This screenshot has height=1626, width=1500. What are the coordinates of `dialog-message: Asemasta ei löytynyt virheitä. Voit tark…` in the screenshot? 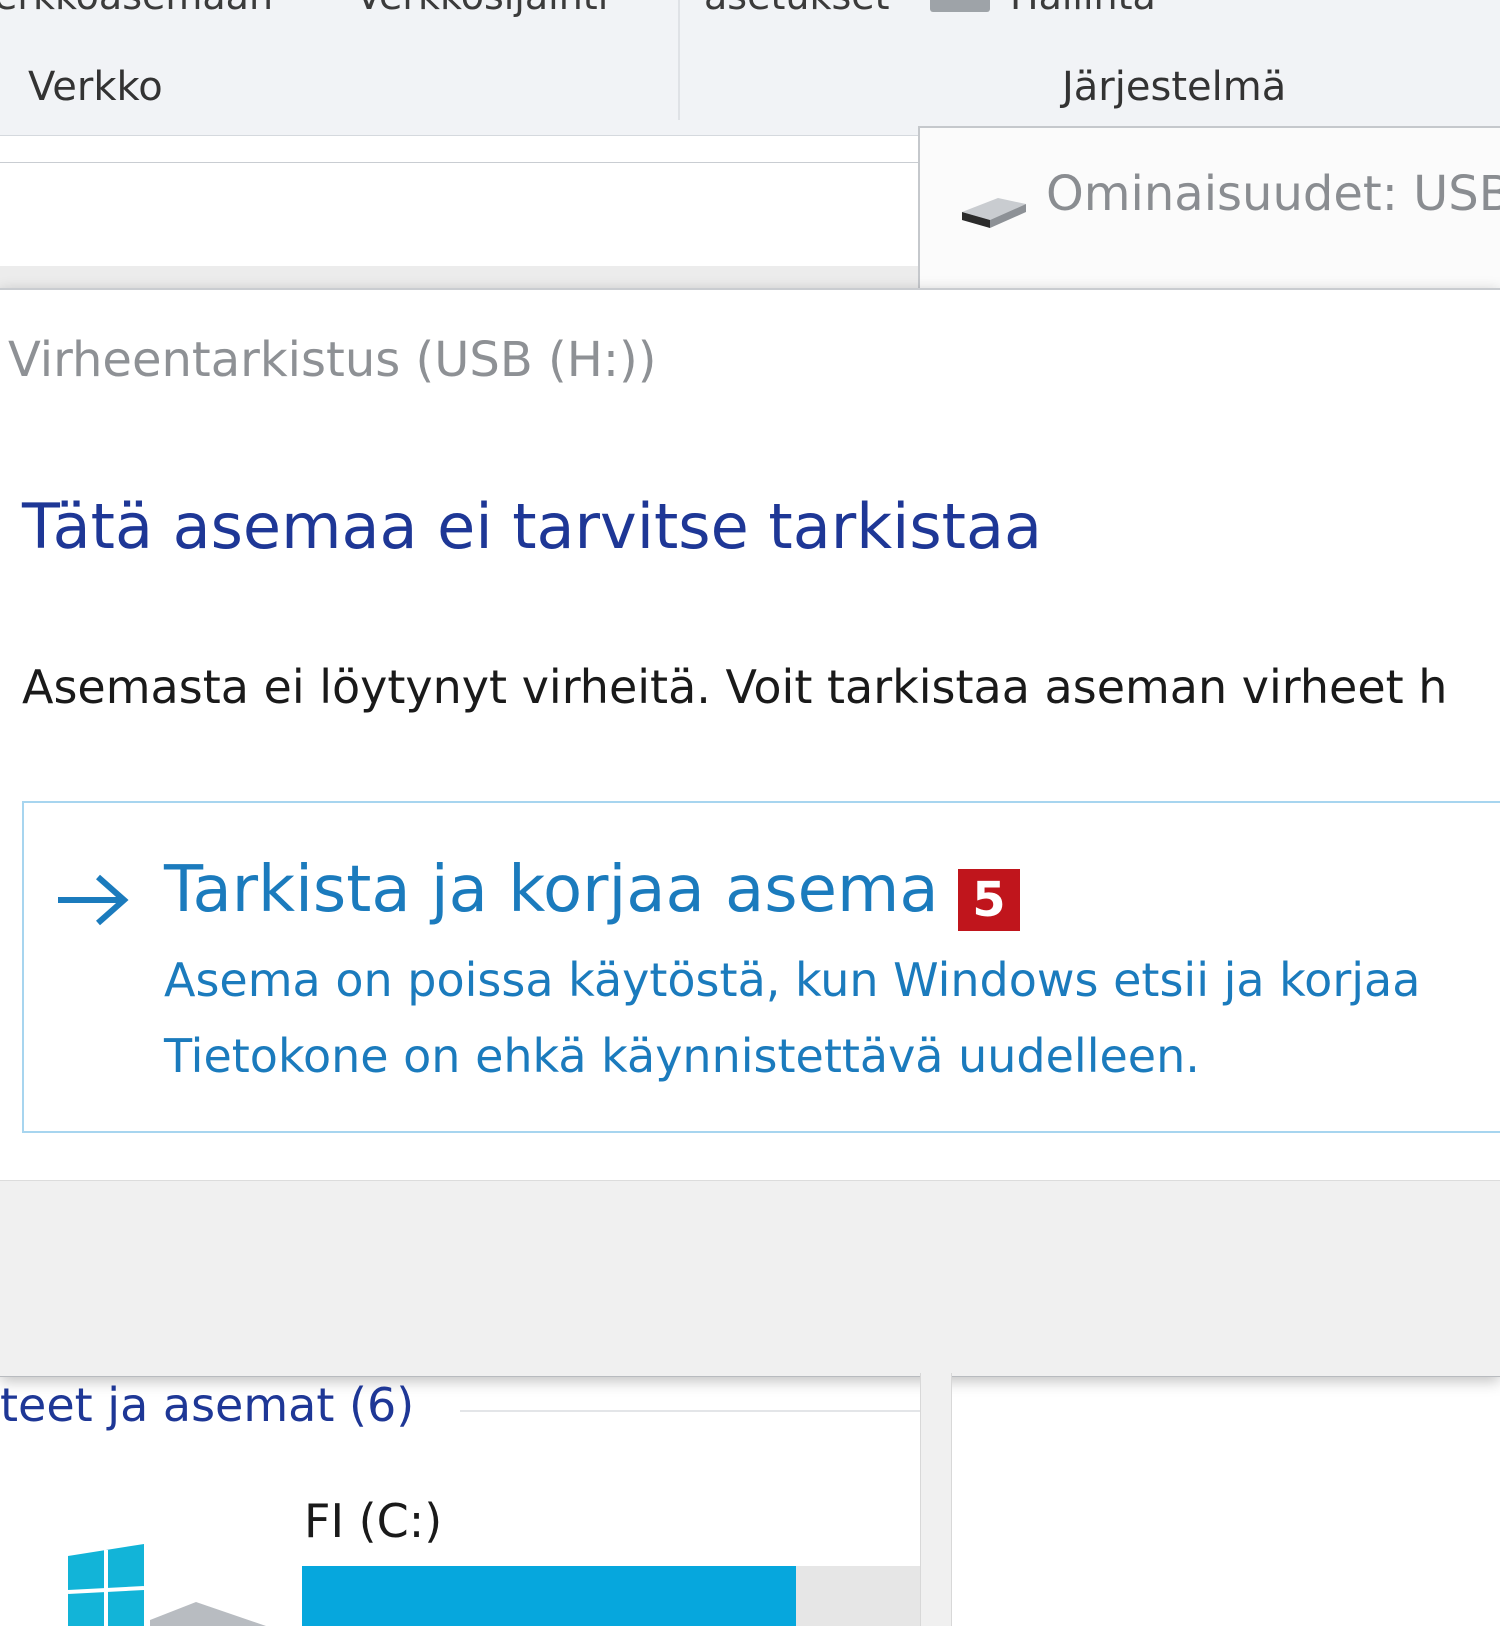 It's located at (735, 687).